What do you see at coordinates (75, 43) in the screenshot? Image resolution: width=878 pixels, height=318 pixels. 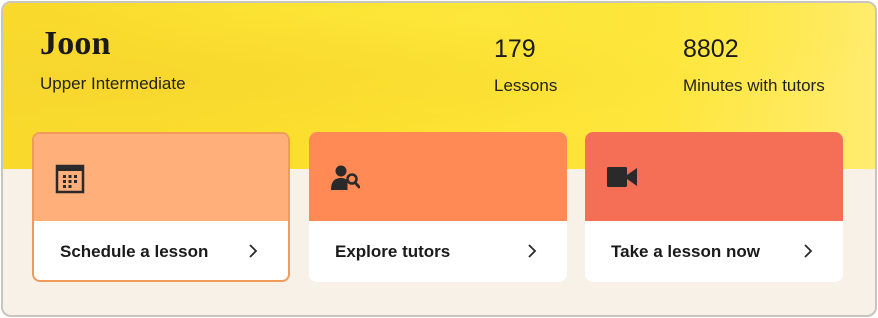 I see `user-name: Joon` at bounding box center [75, 43].